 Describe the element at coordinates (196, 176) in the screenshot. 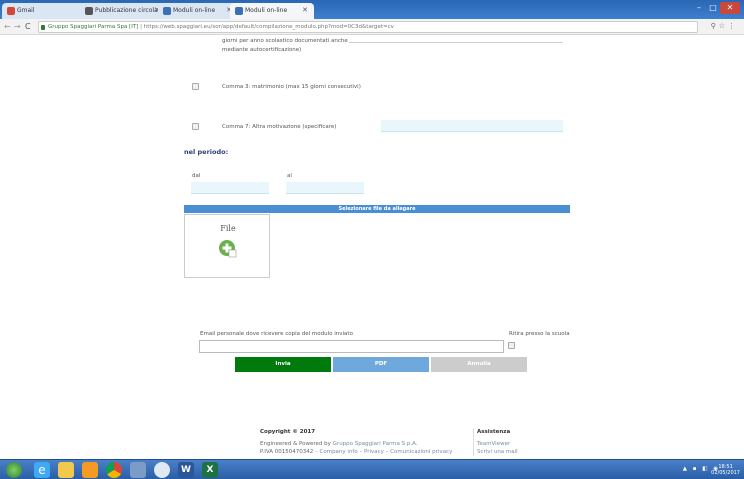

I see `from-label: dal` at that location.